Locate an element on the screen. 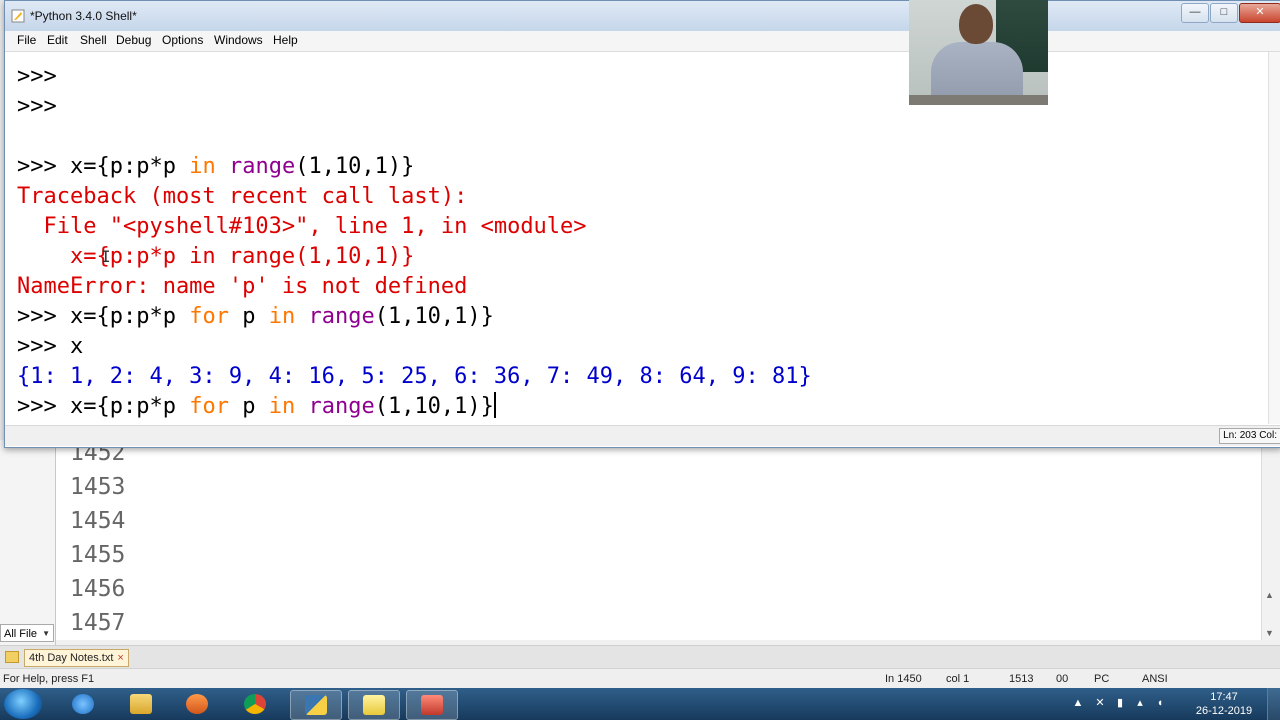 The image size is (1280, 720). tab-label: 4th Day Notes.txt is located at coordinates (71, 658).